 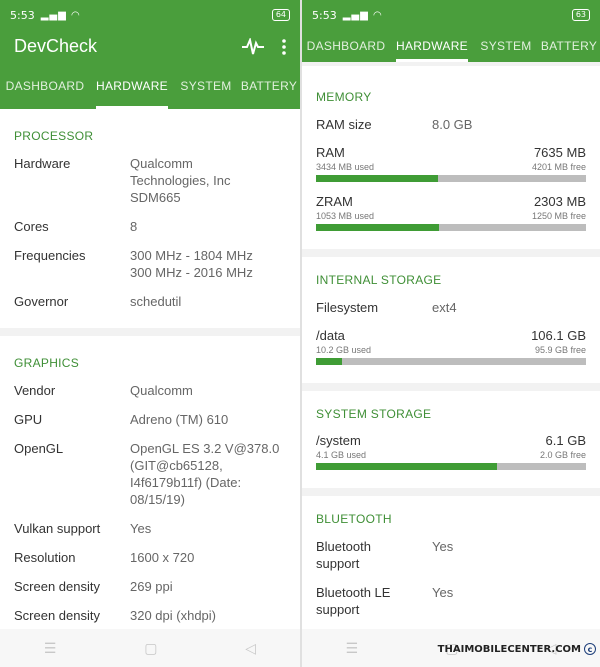 I want to click on info-row: Screen density 320 dpi (xhdpi), so click(x=115, y=615).